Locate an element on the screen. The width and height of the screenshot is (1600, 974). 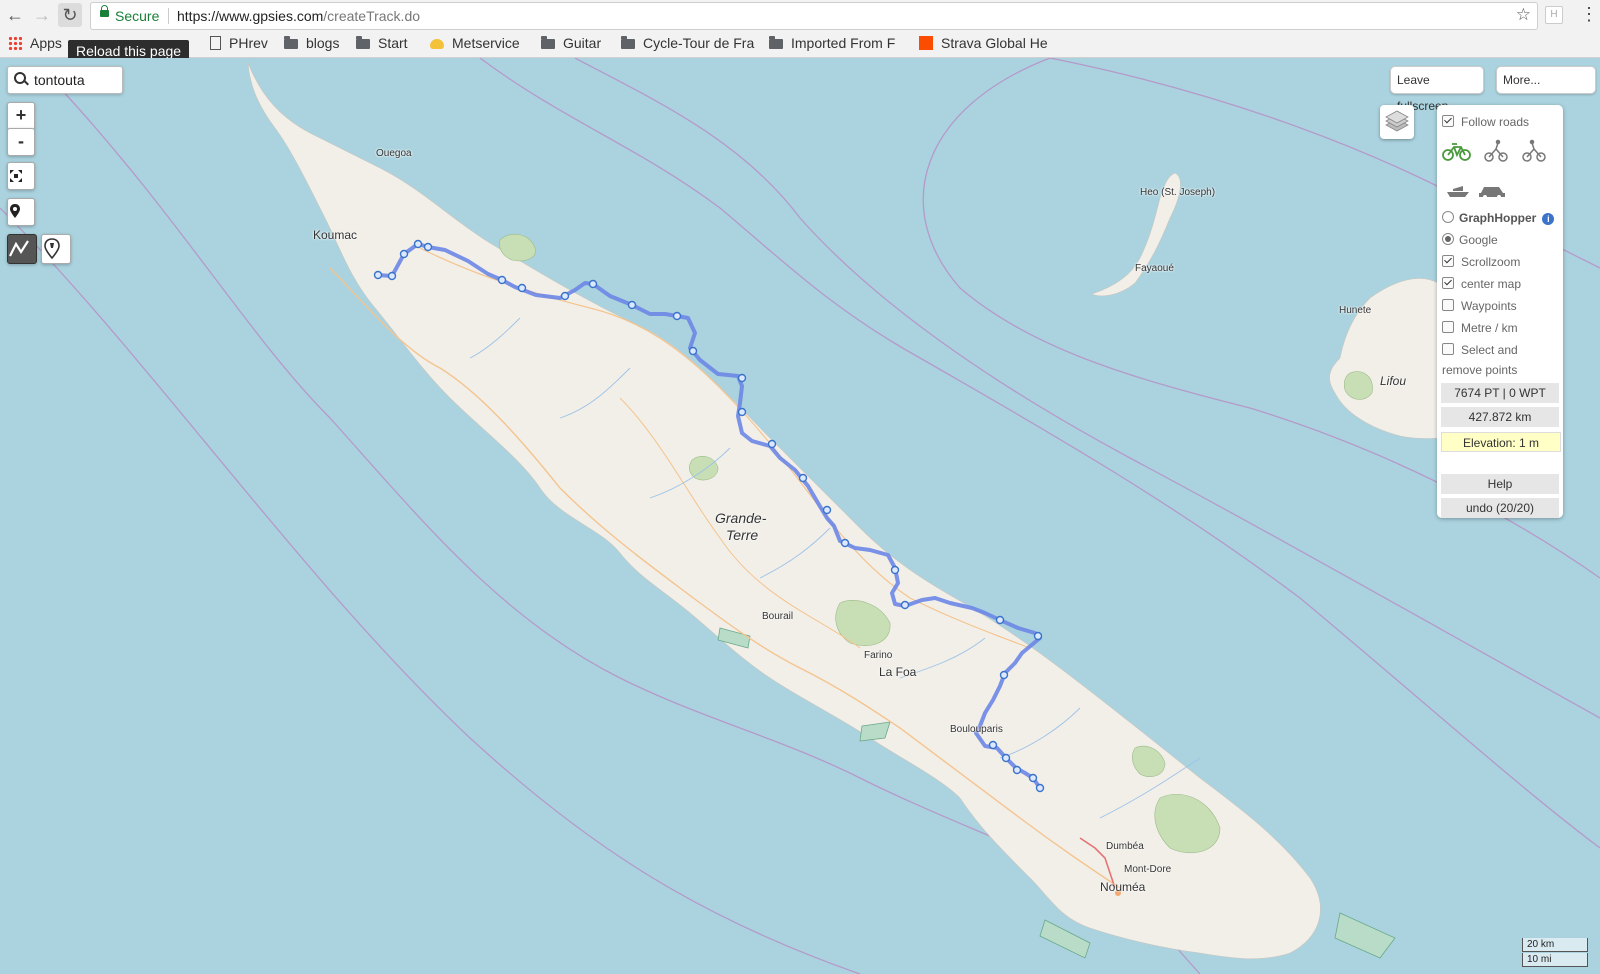
place-label: Koumac is located at coordinates (335, 235).